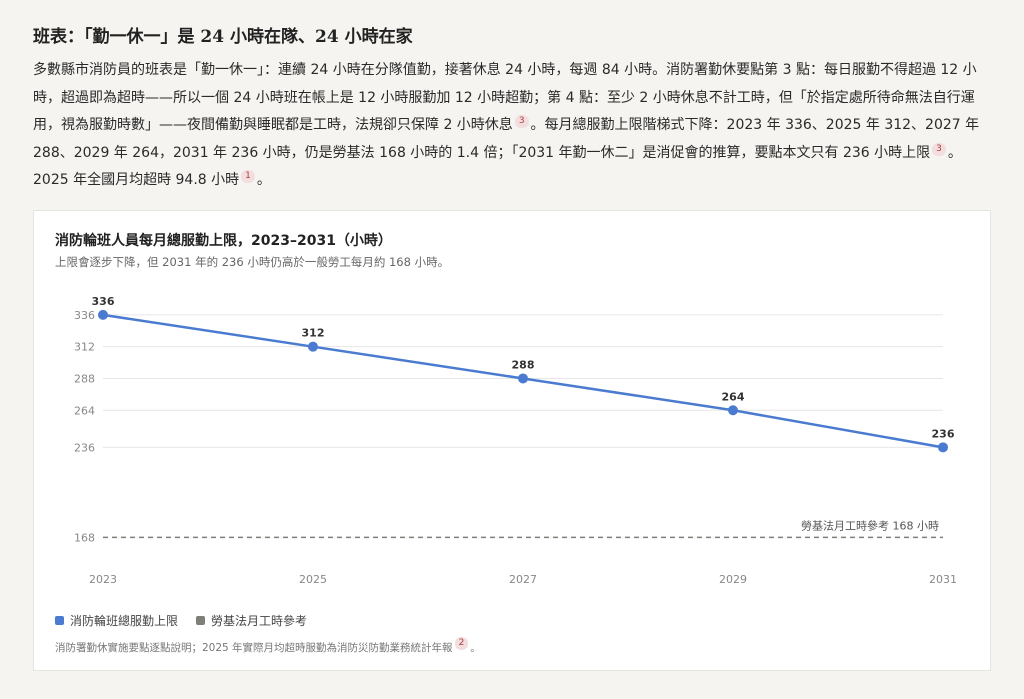  I want to click on data-label: 264, so click(733, 396).